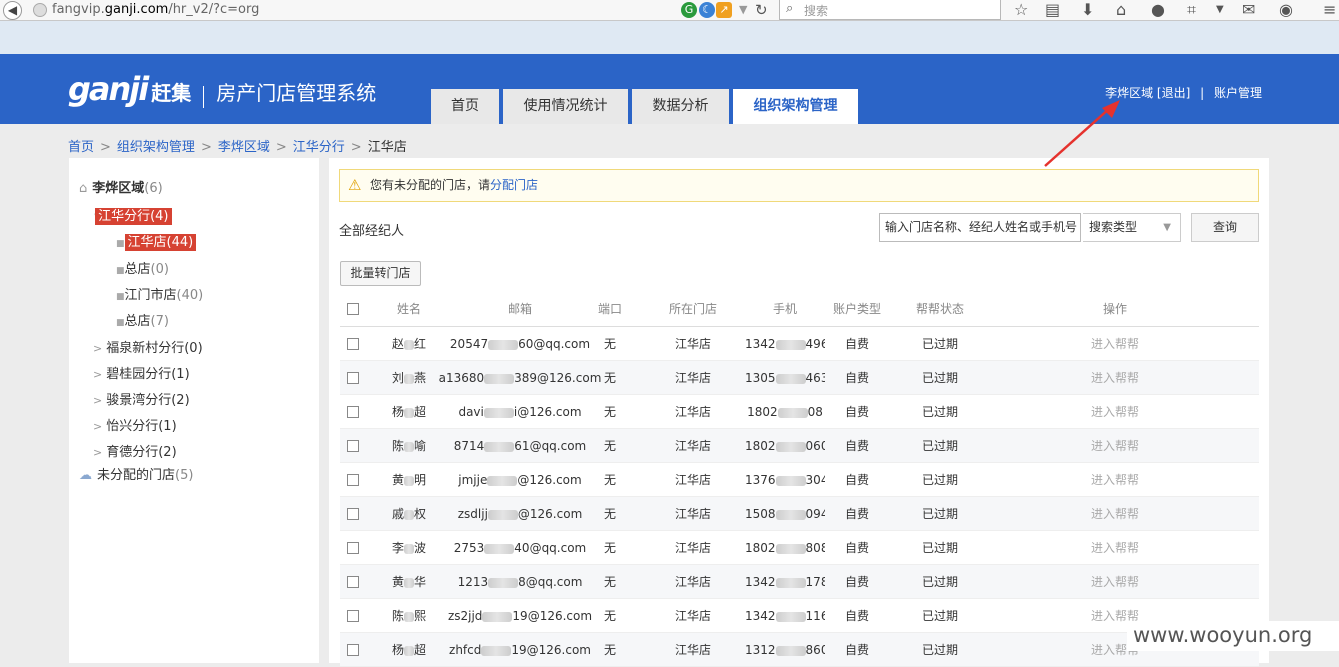 The image size is (1339, 667). What do you see at coordinates (244, 147) in the screenshot?
I see `breadcrumb-region: 李烨区域` at bounding box center [244, 147].